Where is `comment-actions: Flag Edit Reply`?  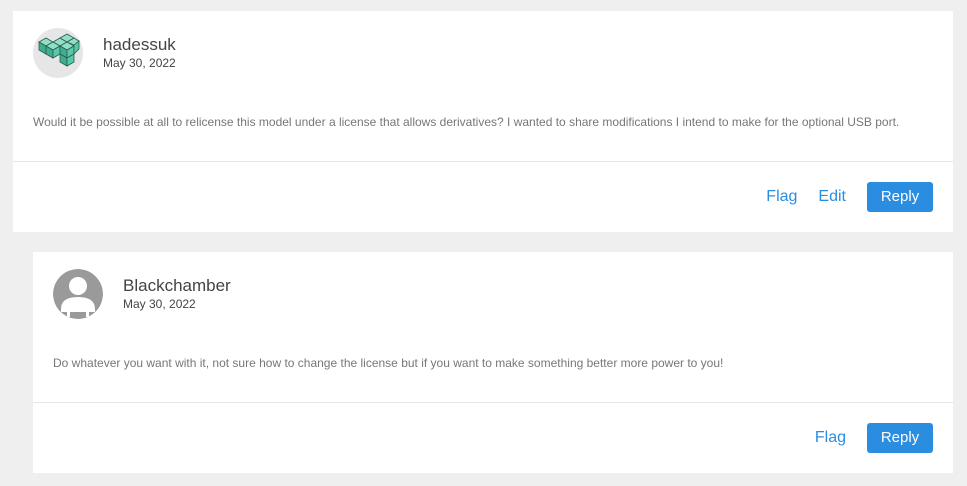 comment-actions: Flag Edit Reply is located at coordinates (849, 197).